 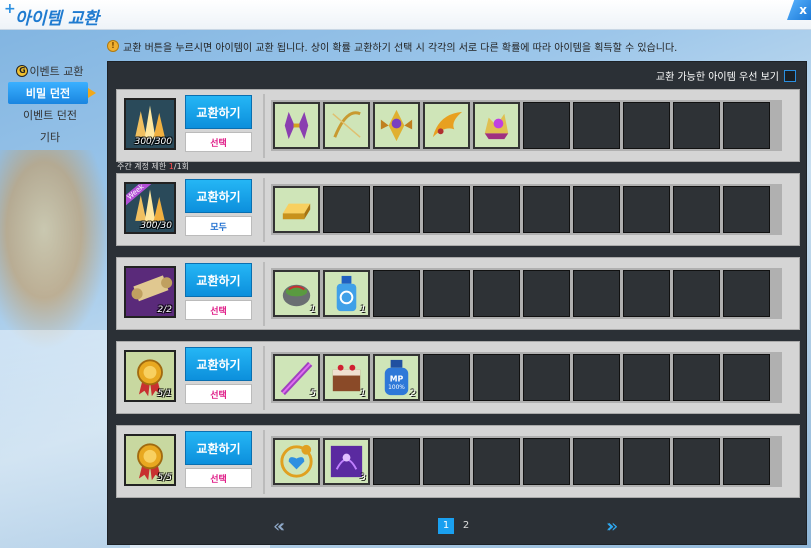 I want to click on close-button: x, so click(x=799, y=10).